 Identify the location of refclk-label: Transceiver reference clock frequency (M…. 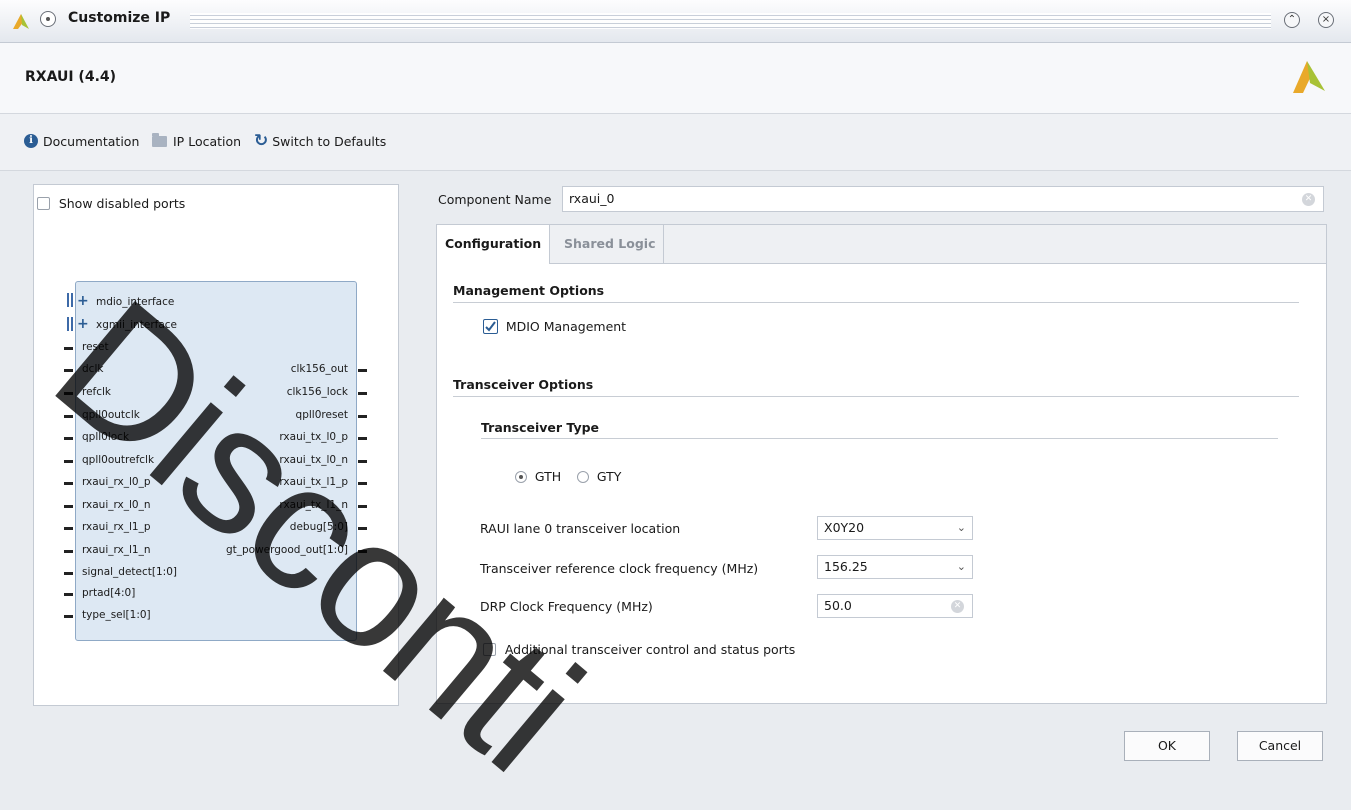
(619, 568).